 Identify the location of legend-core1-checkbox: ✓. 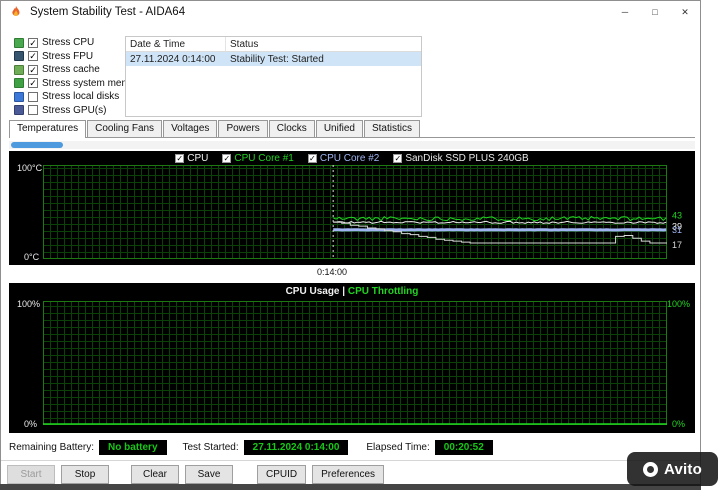
(227, 158).